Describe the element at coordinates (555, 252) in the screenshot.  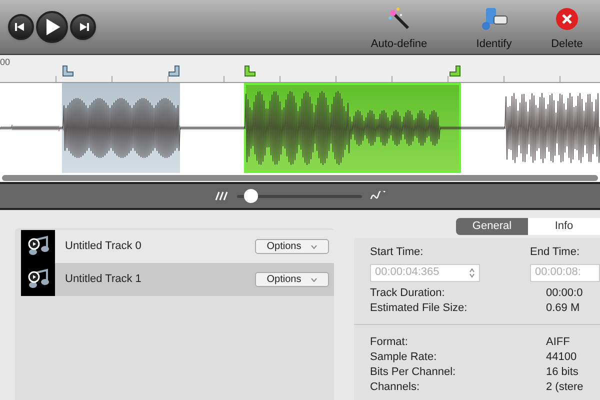
I see `field-label: End Time:` at that location.